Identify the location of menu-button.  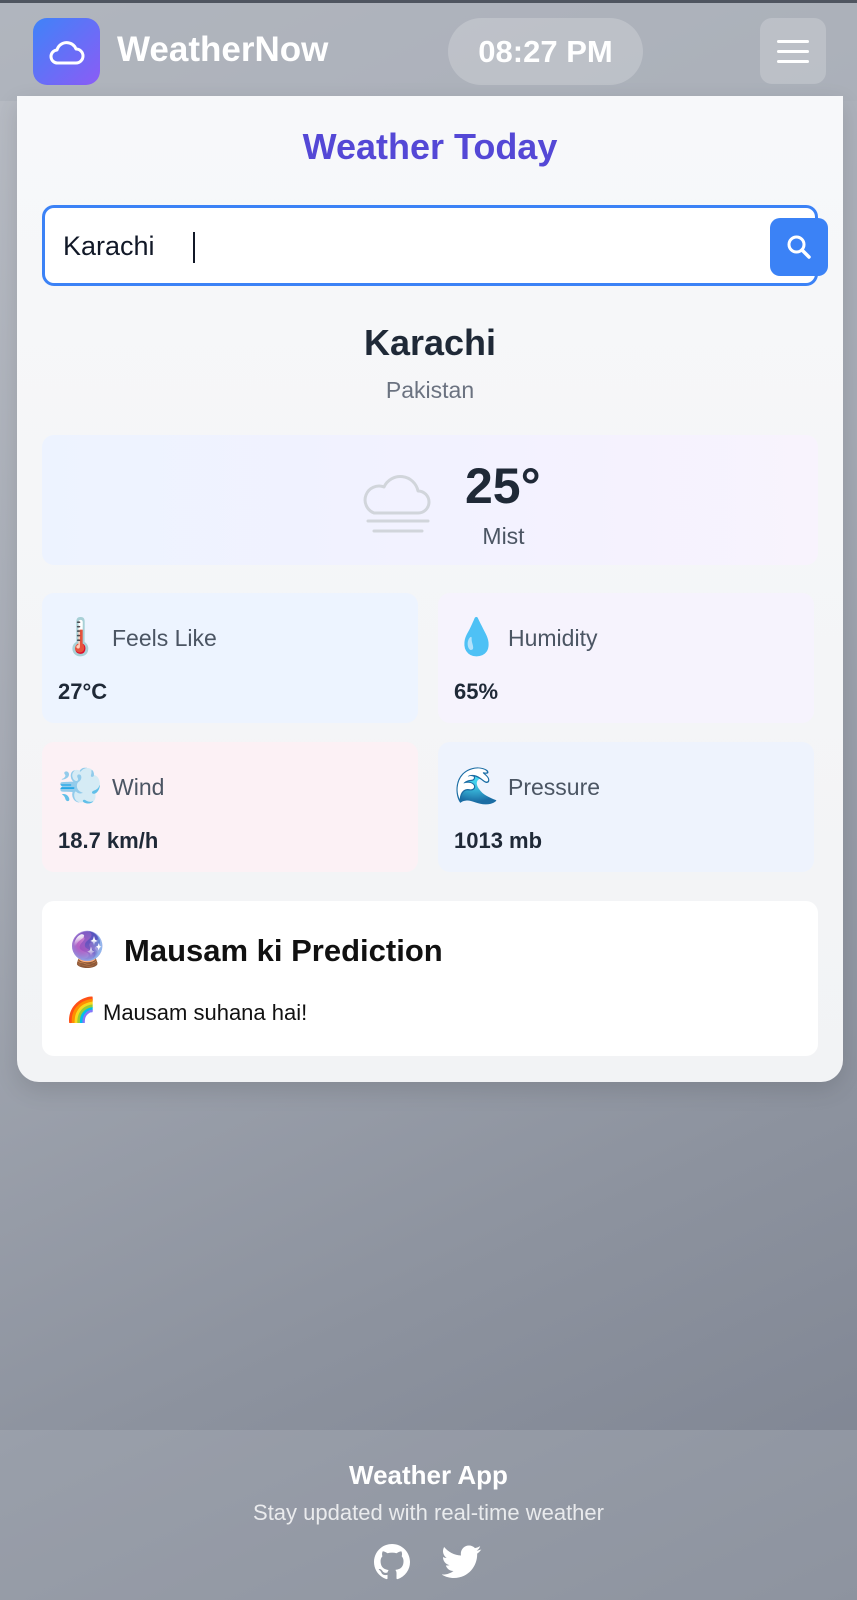
(793, 51).